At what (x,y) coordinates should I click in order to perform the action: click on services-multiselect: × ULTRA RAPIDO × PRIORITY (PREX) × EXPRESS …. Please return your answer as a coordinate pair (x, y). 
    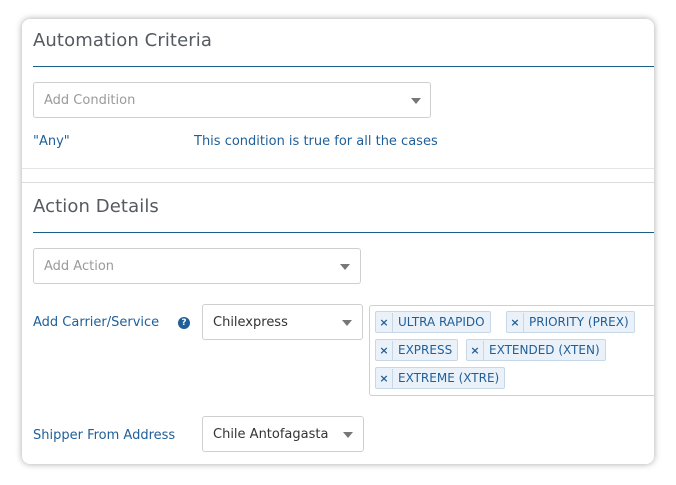
    Looking at the image, I should click on (511, 350).